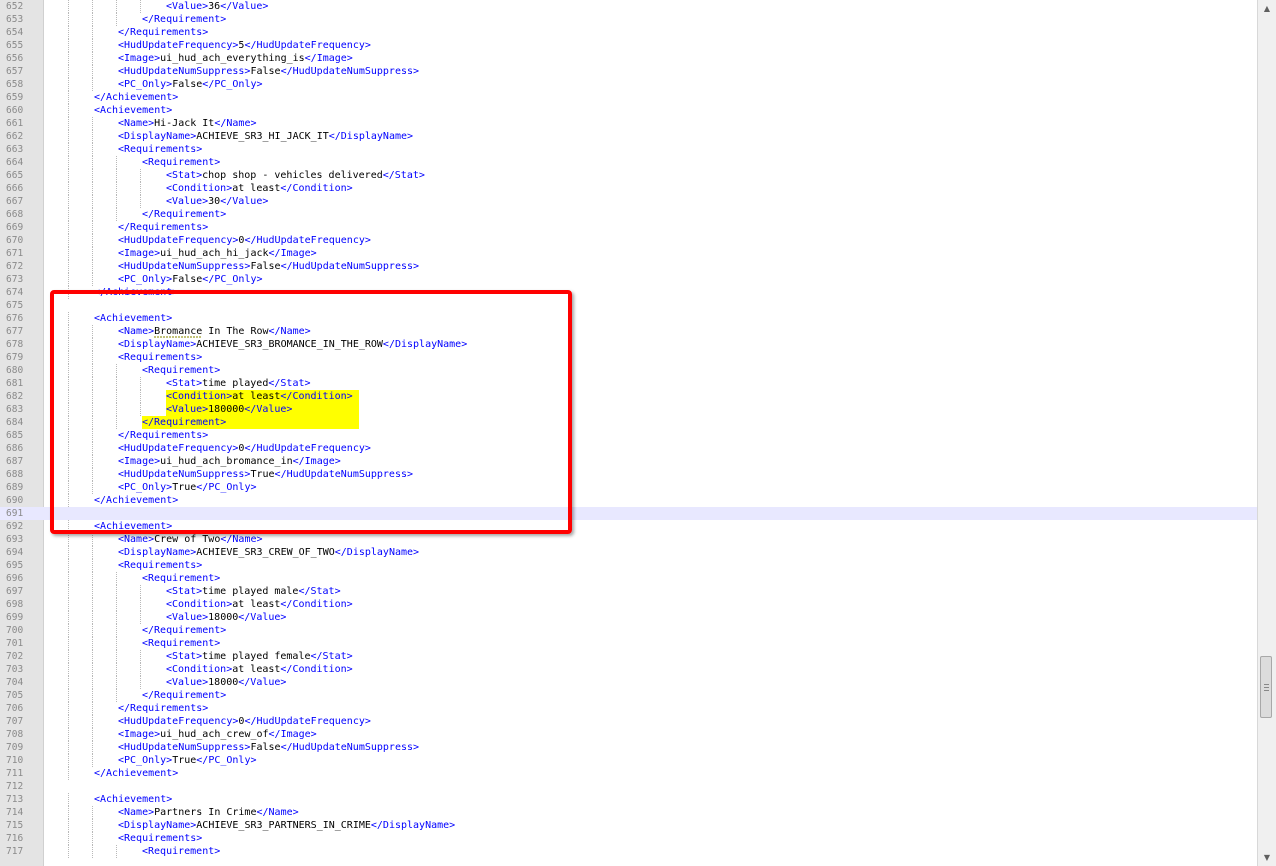 The image size is (1276, 866). I want to click on xml-tag: </HudUpdateNumSuppress>, so click(344, 474).